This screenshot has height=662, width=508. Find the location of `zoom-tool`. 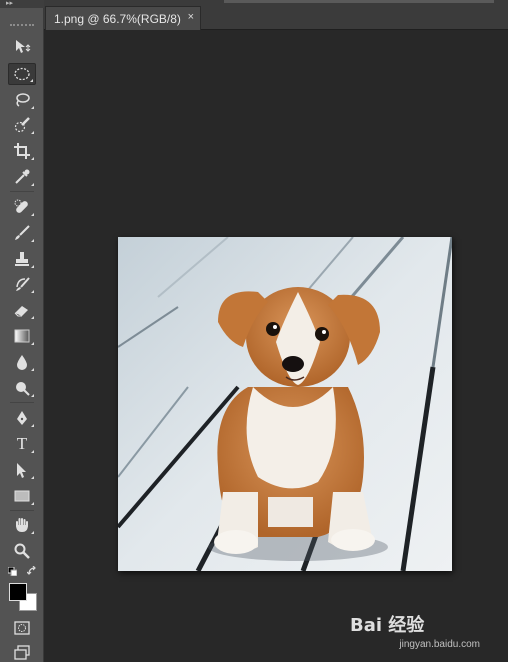

zoom-tool is located at coordinates (22, 551).